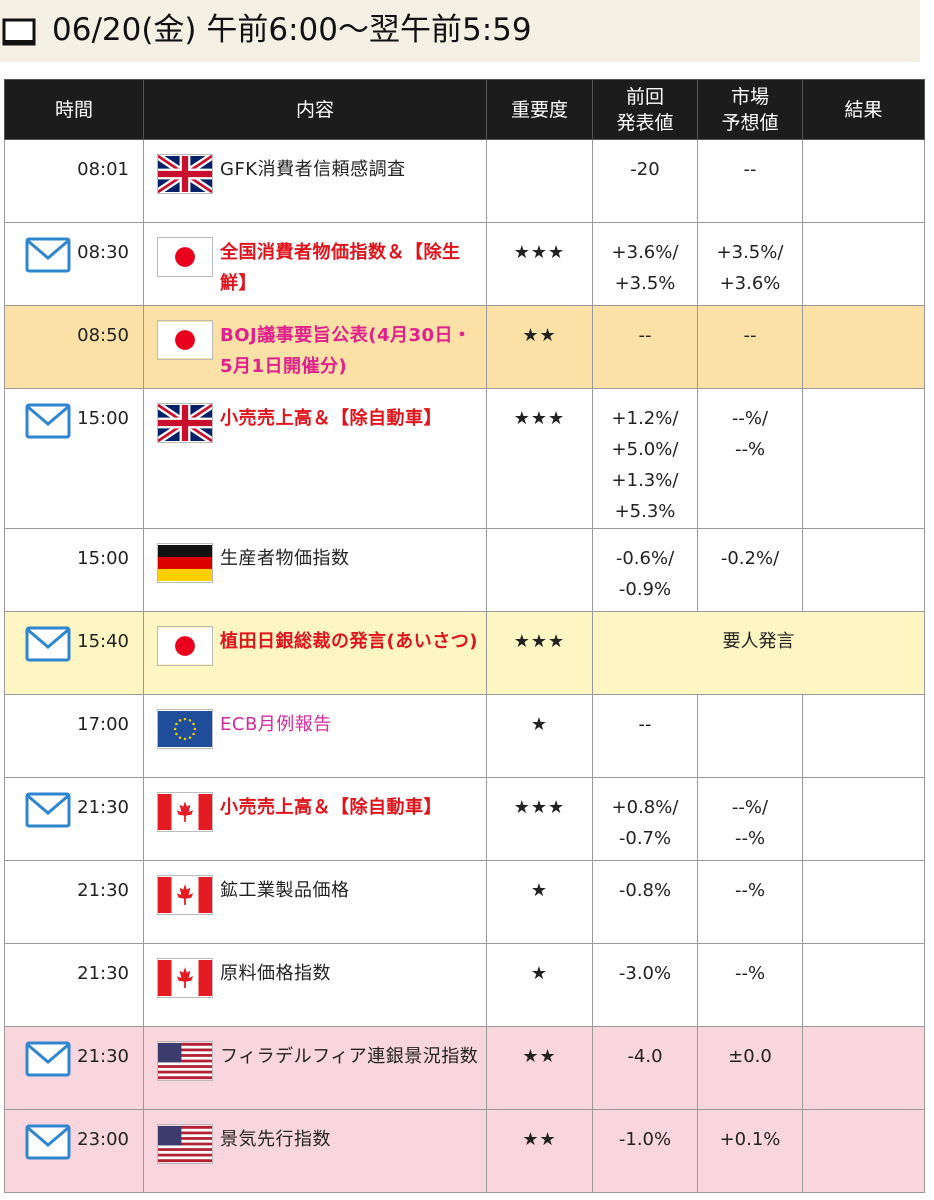 The width and height of the screenshot is (934, 1200). I want to click on event-cell: 全国消費者物価指数＆【除生鮮】, so click(315, 264).